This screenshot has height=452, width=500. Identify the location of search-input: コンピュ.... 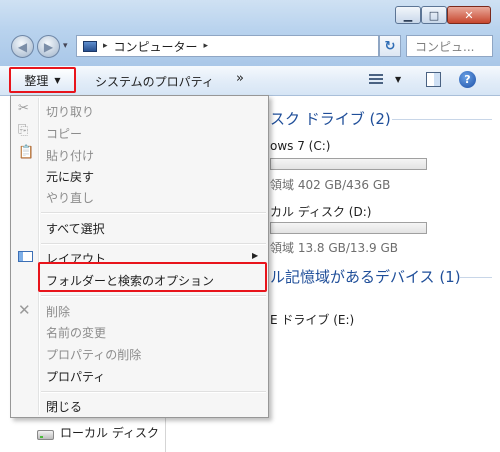
(449, 46).